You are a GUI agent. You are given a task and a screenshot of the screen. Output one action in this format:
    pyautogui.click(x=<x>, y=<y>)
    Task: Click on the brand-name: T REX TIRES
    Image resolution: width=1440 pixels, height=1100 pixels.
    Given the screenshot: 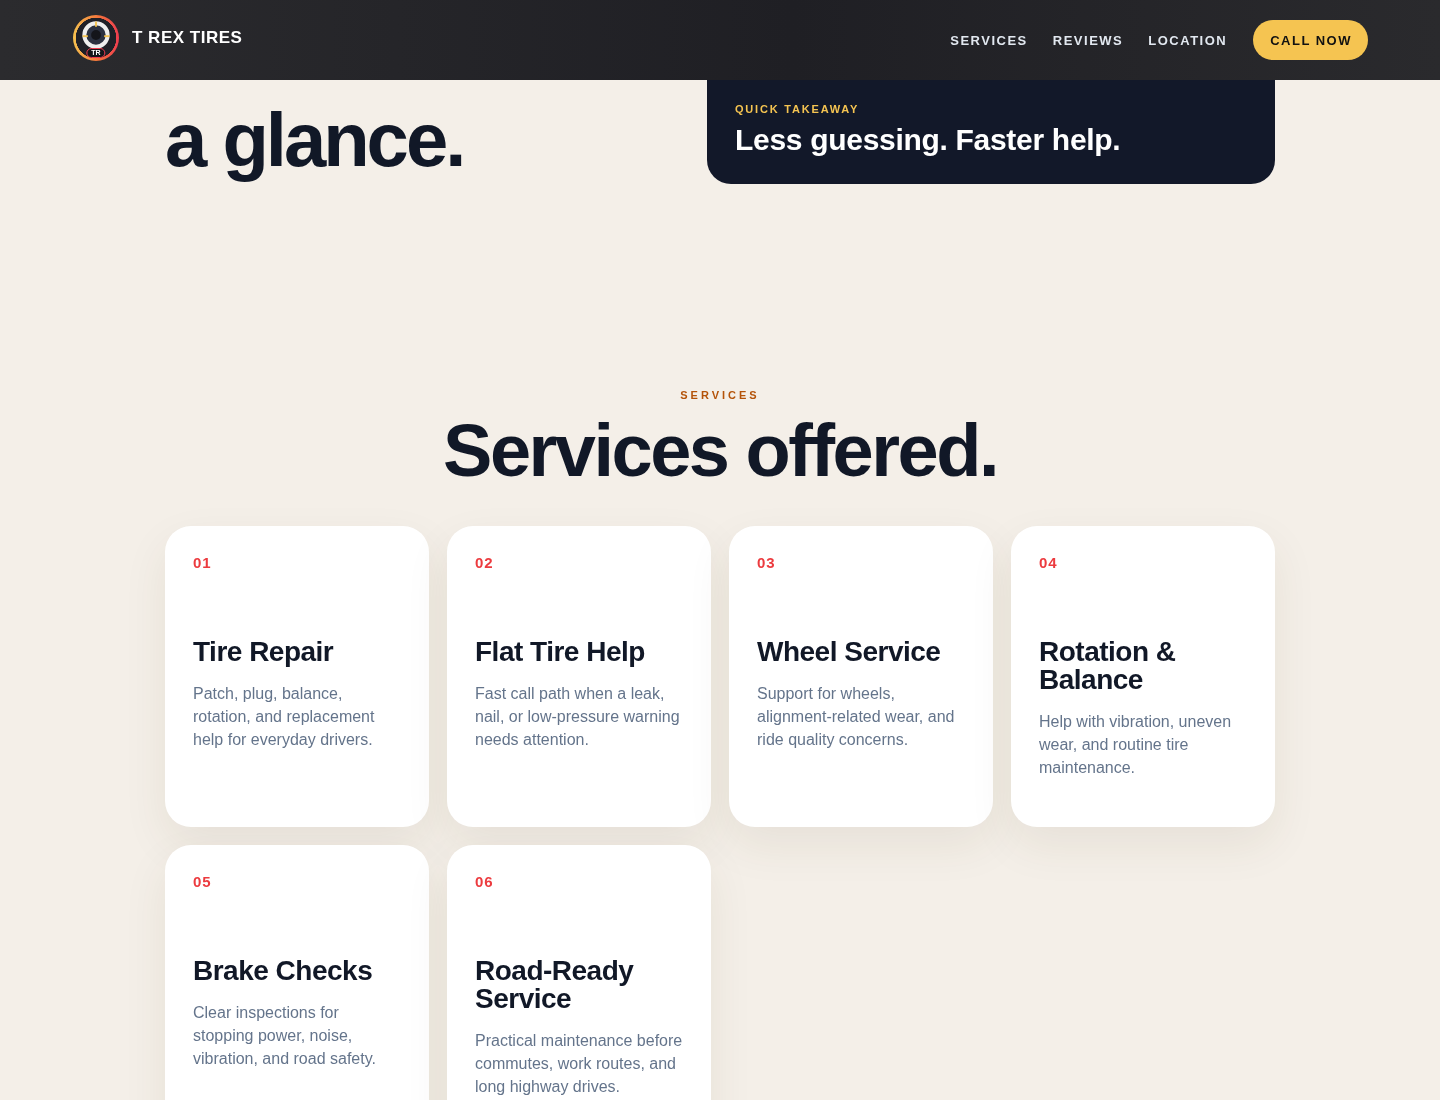 What is the action you would take?
    pyautogui.click(x=187, y=38)
    